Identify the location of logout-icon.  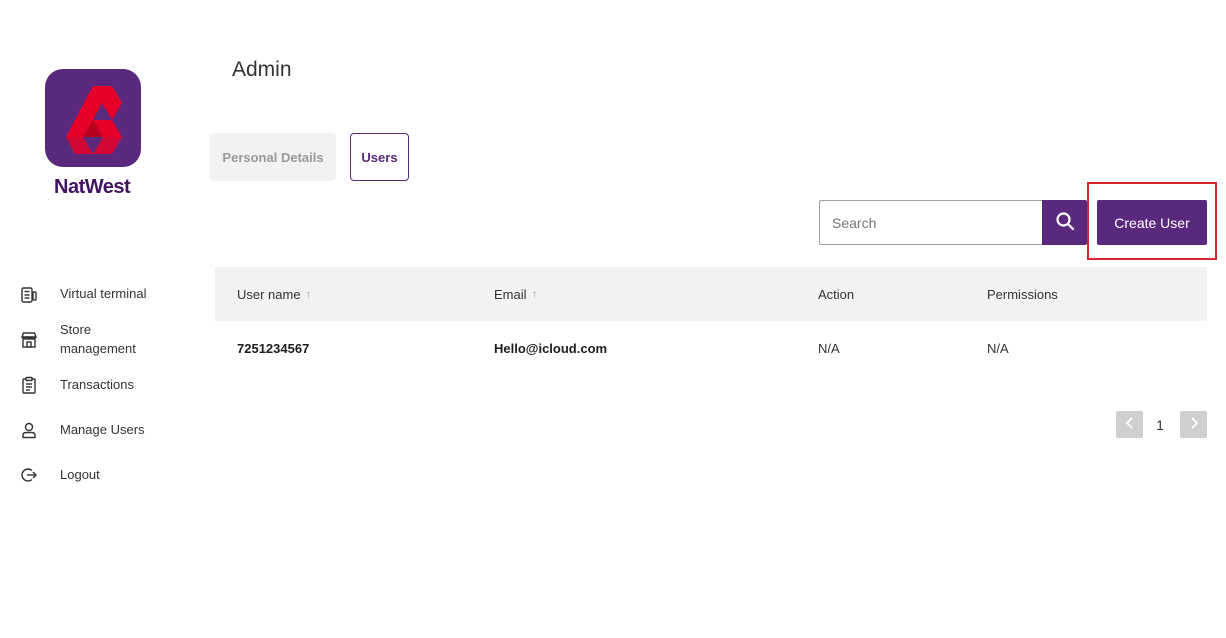
(29, 475).